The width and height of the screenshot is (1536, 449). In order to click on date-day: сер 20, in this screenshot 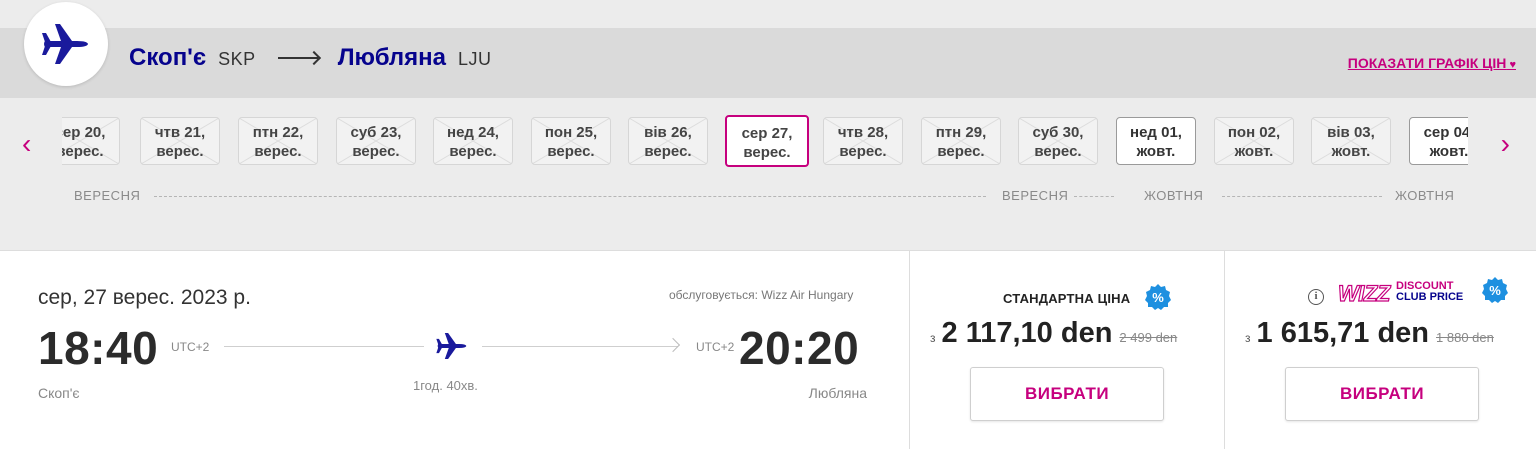, I will do `click(84, 132)`.